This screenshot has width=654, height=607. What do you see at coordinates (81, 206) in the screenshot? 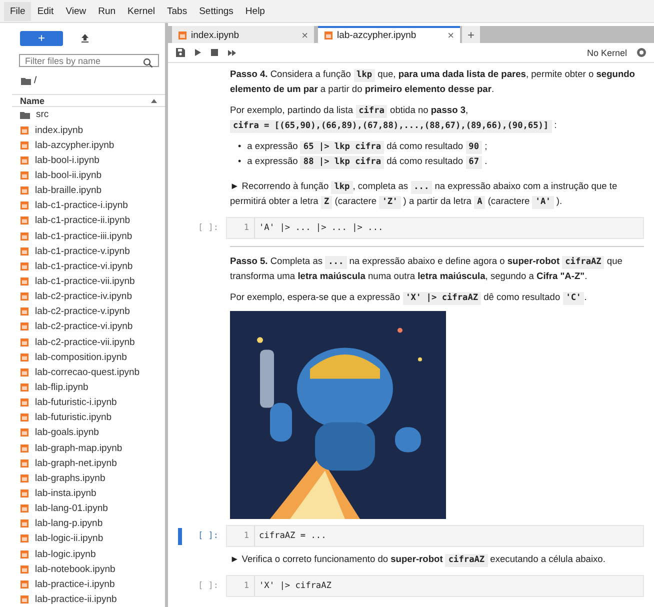
I see `file-name: lab-c1-practice-i.ipynb` at bounding box center [81, 206].